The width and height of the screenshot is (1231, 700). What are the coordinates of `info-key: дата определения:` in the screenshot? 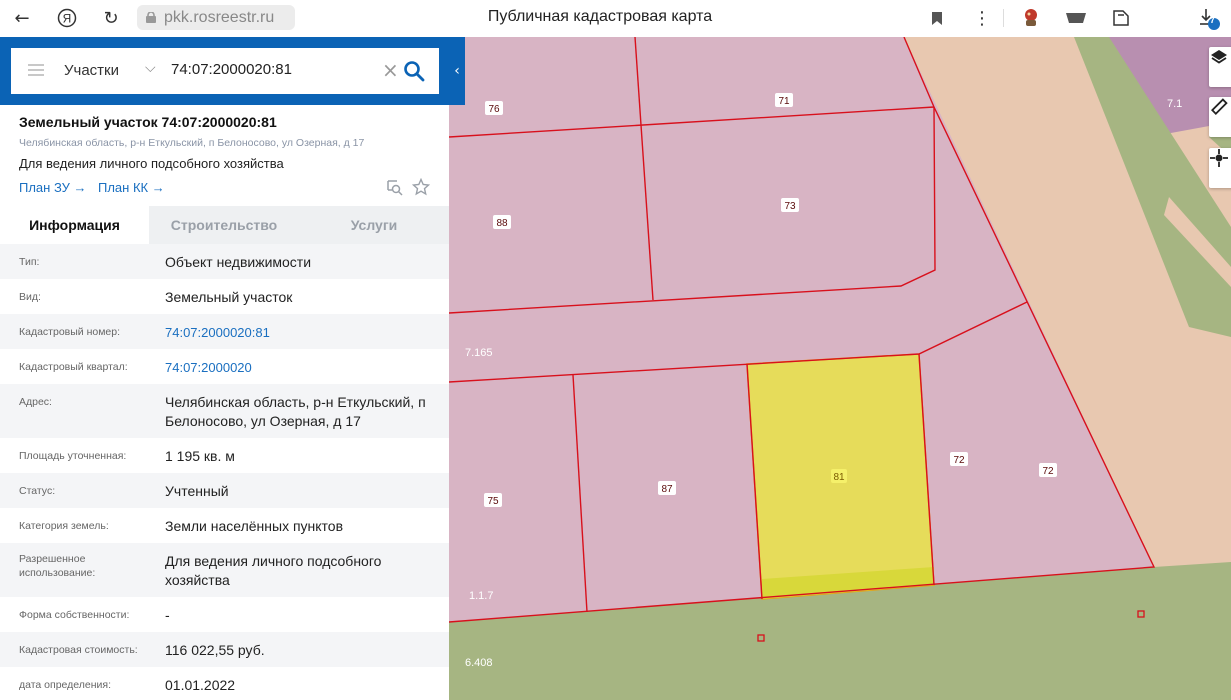 It's located at (65, 685).